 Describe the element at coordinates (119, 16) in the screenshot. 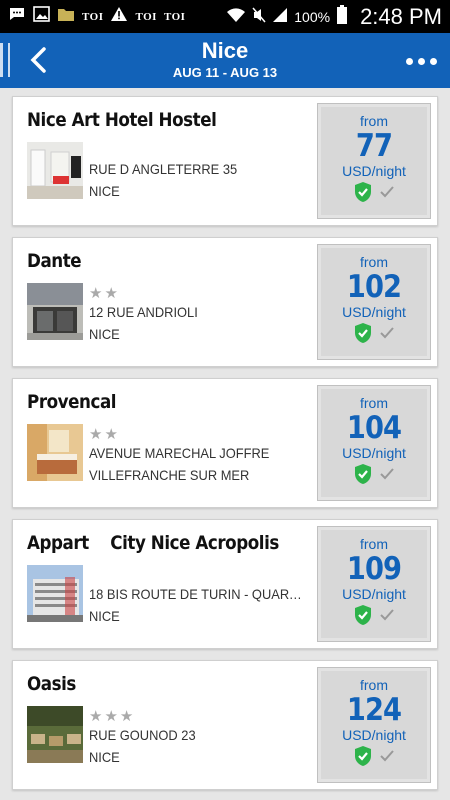

I see `warning-icon` at that location.